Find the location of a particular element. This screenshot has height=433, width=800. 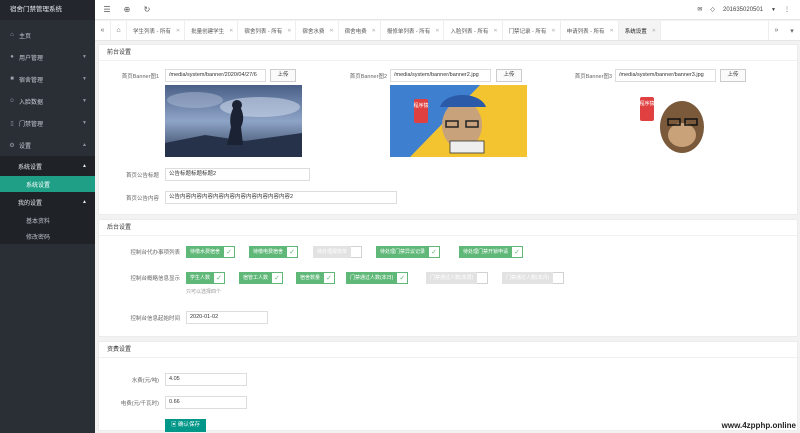

tag-icon: ◇ is located at coordinates (712, 9).